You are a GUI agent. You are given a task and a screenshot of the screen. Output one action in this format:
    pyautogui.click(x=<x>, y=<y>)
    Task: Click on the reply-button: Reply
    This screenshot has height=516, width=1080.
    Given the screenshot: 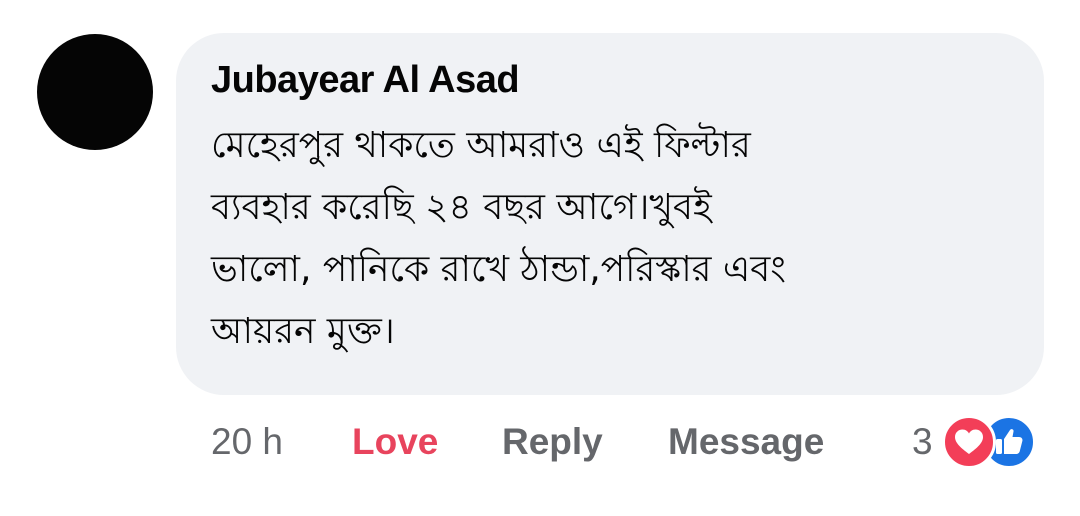 What is the action you would take?
    pyautogui.click(x=552, y=442)
    